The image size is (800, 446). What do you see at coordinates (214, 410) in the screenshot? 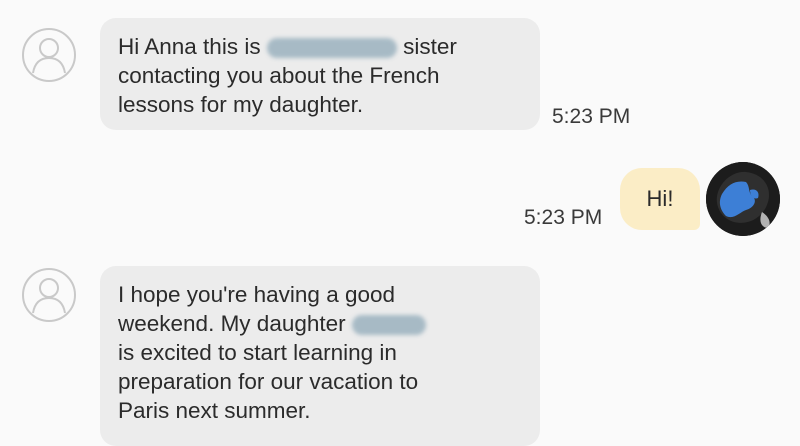
I see `message-line: Paris next summer.` at bounding box center [214, 410].